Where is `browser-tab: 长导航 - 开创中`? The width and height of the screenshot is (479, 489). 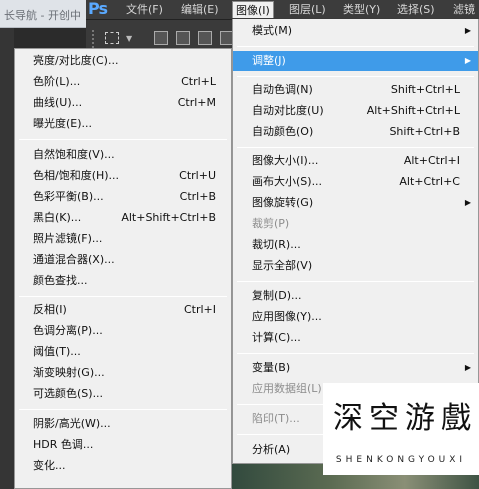 browser-tab: 长导航 - 开创中 is located at coordinates (43, 14).